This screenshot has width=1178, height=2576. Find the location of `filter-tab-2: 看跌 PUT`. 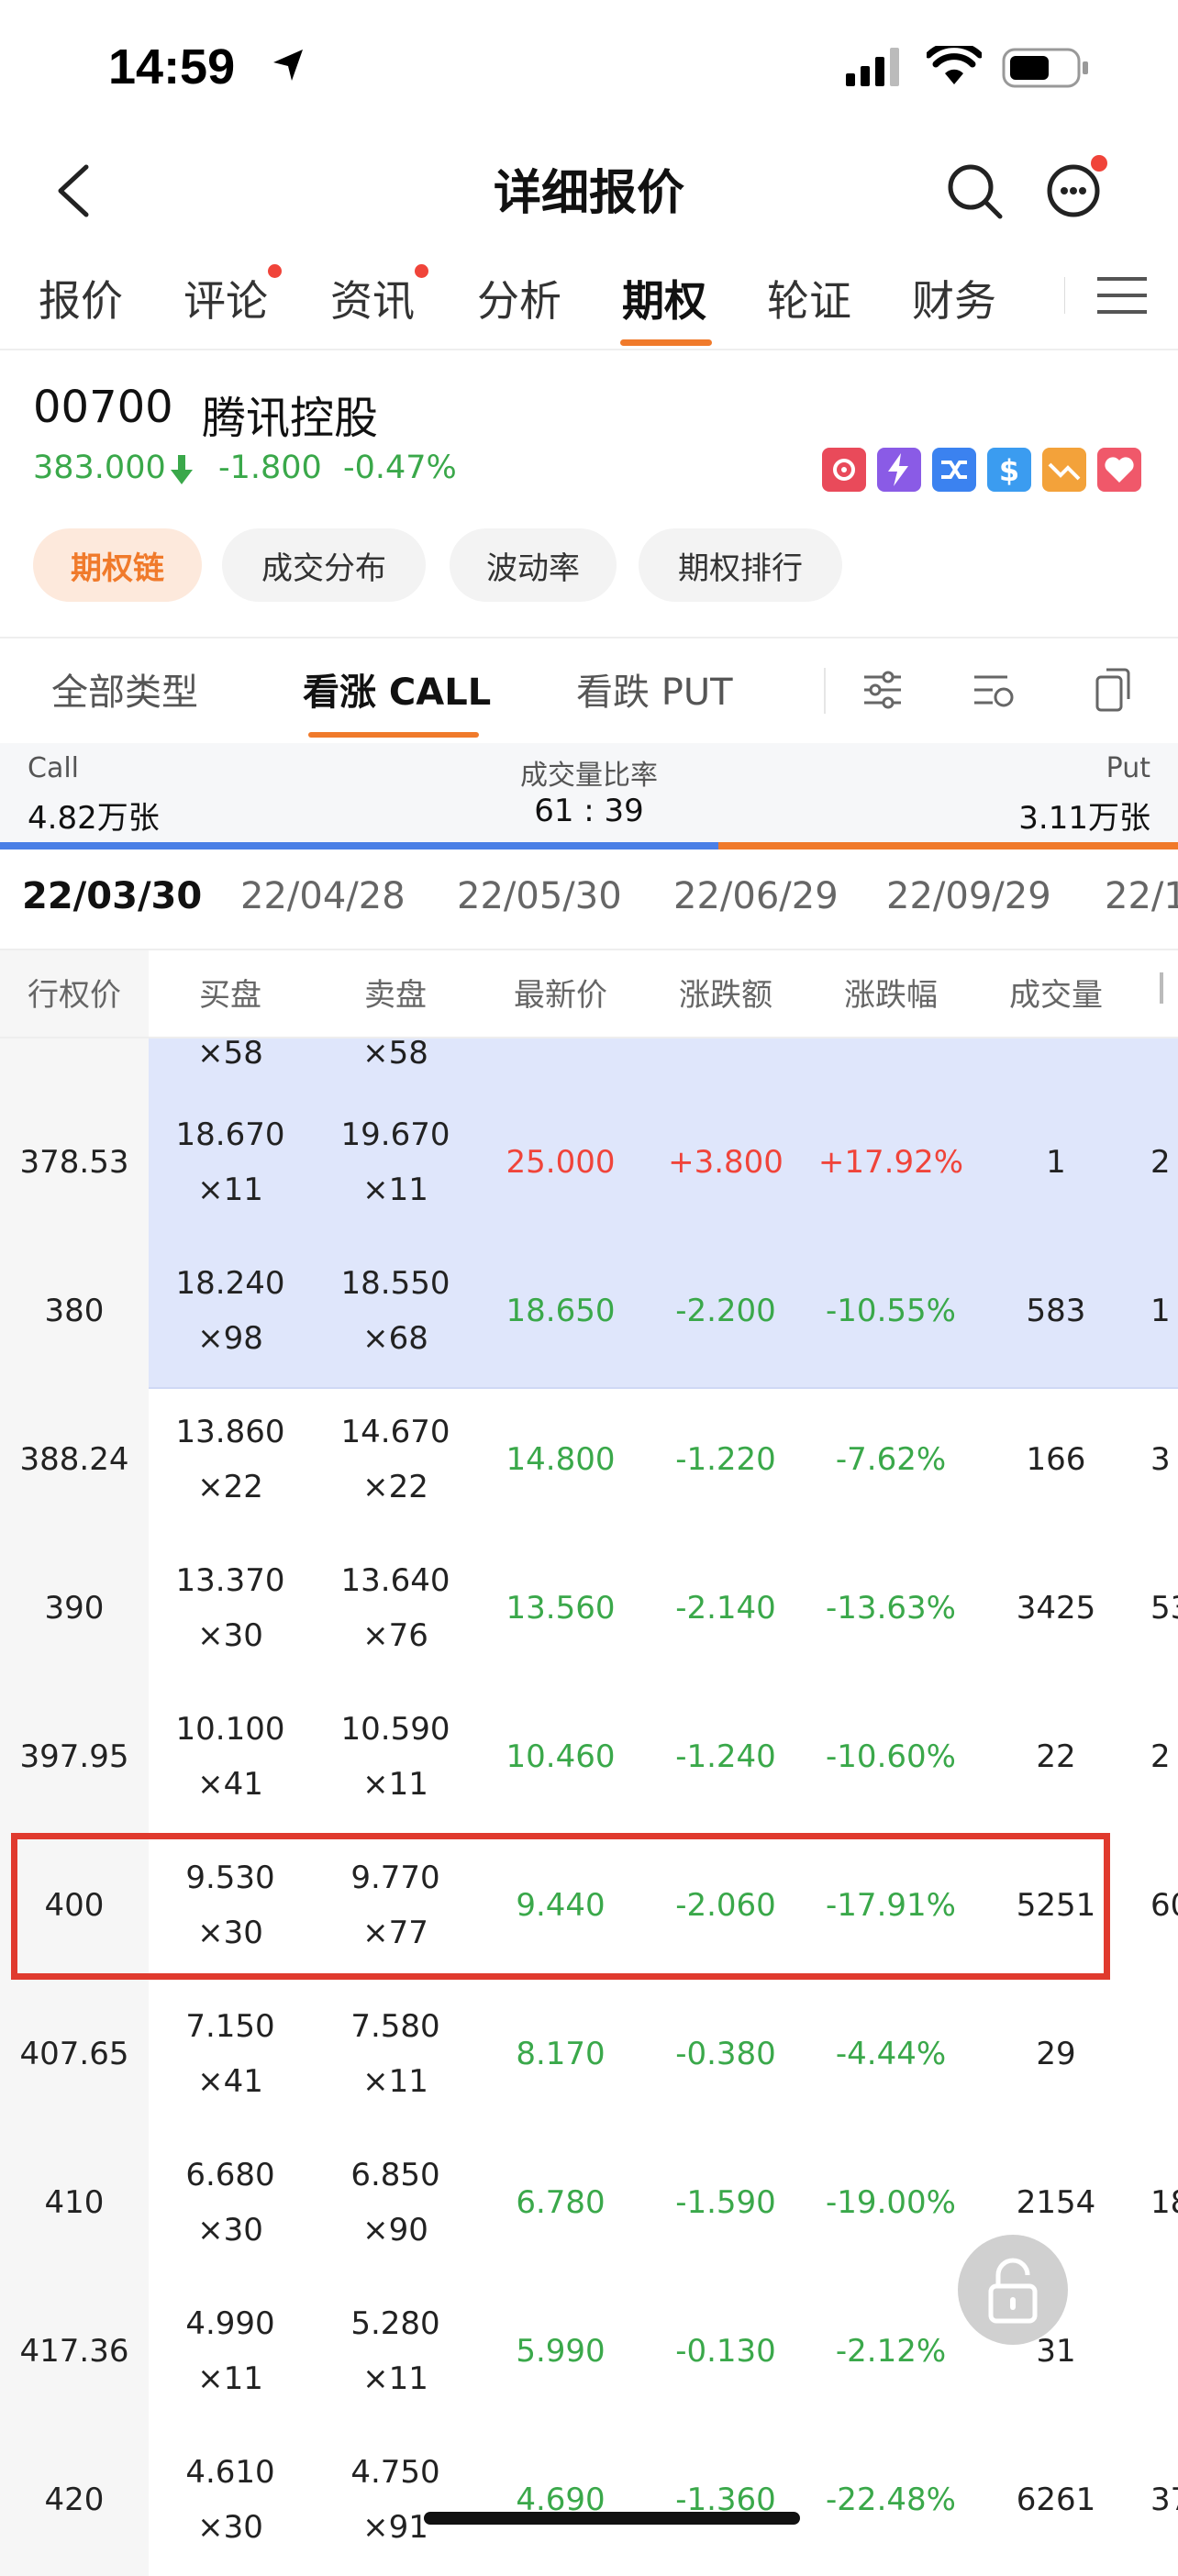

filter-tab-2: 看跌 PUT is located at coordinates (655, 689).